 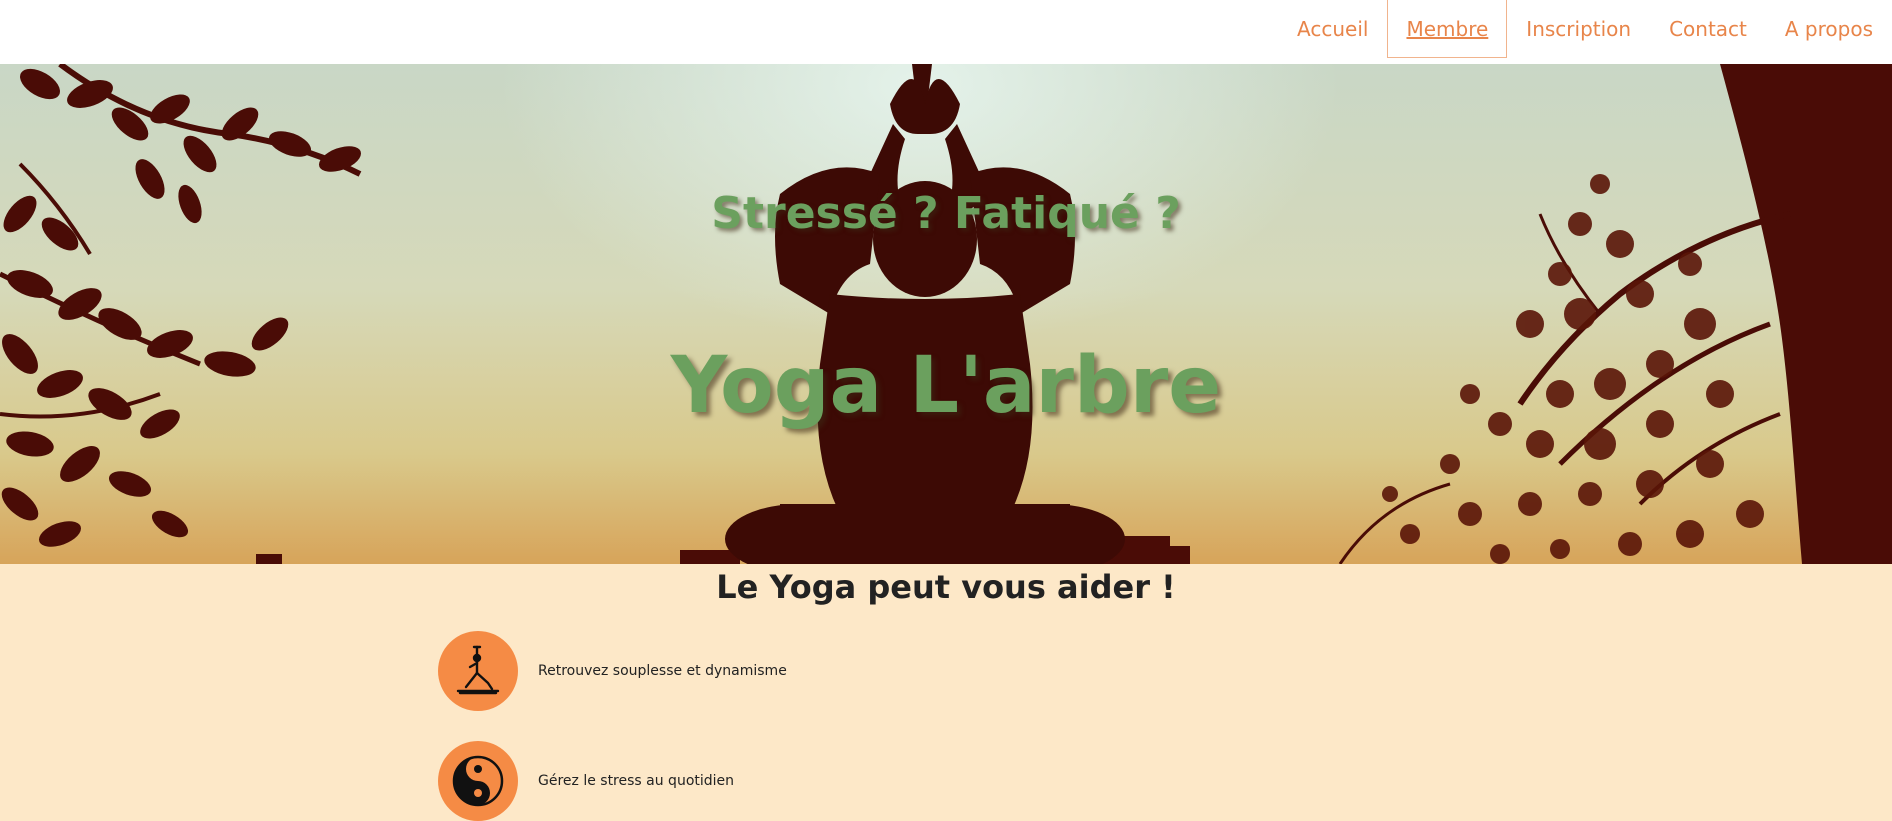 I want to click on benefit-text: Retrouvez souplesse et dynamisme, so click(x=662, y=671).